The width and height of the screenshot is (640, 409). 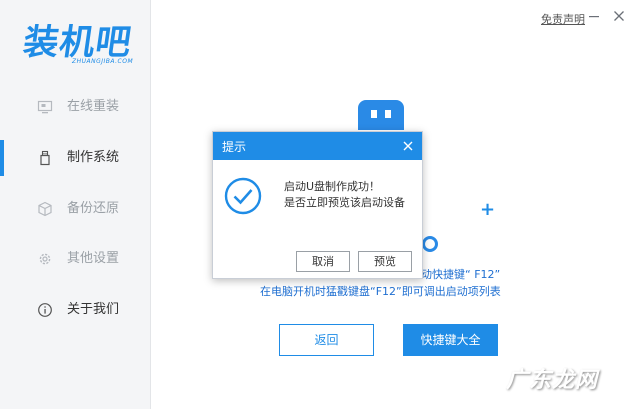 What do you see at coordinates (45, 107) in the screenshot?
I see `monitor-icon` at bounding box center [45, 107].